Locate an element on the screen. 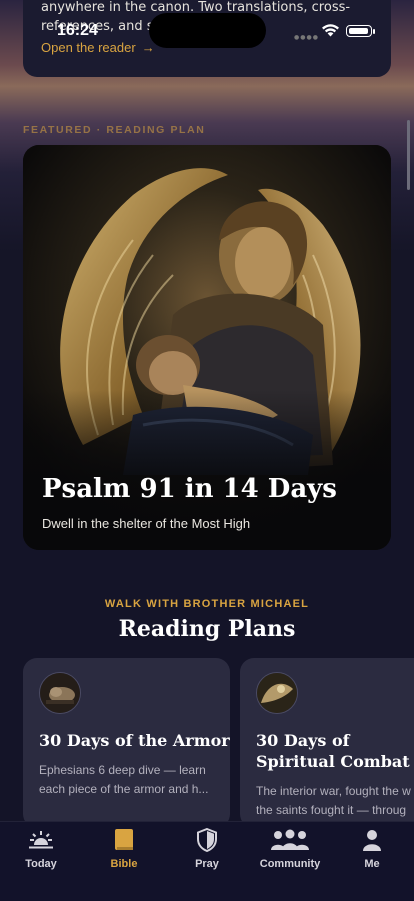 This screenshot has width=414, height=901. shield-icon is located at coordinates (207, 840).